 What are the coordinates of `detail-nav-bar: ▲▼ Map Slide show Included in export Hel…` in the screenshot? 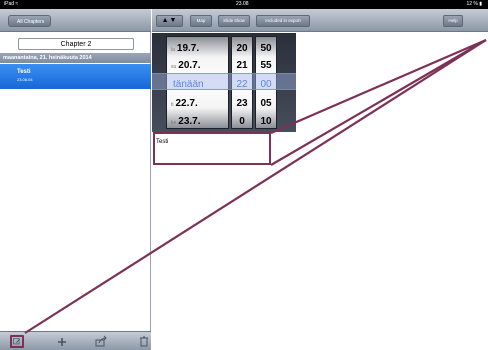 It's located at (320, 20).